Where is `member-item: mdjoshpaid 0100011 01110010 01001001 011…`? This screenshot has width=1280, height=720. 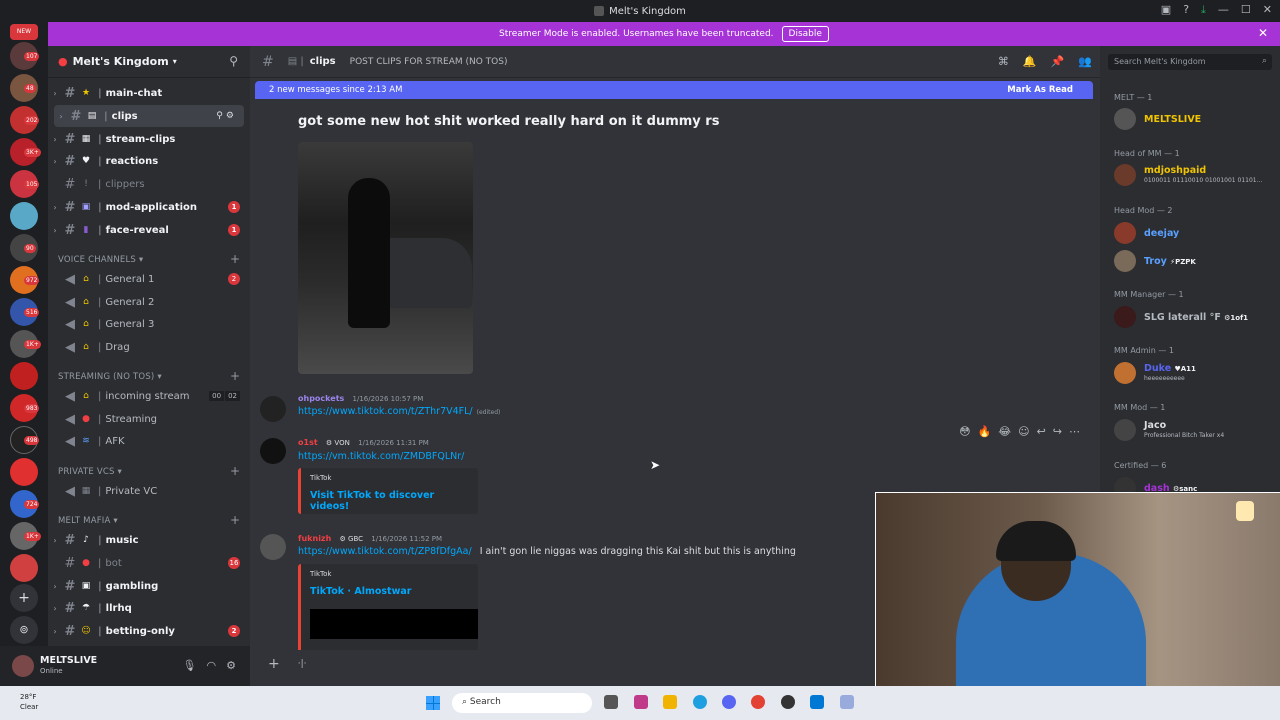 member-item: mdjoshpaid 0100011 01110010 01001001 011… is located at coordinates (1195, 176).